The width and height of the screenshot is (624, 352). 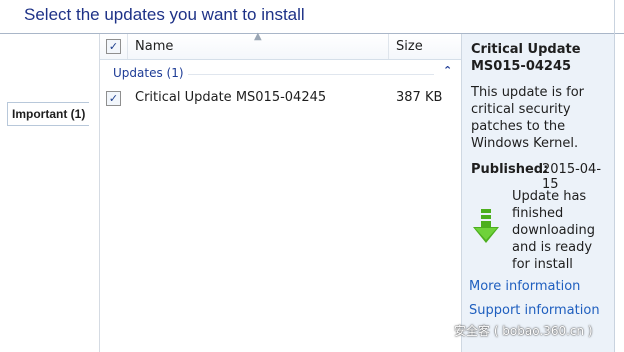 What do you see at coordinates (49, 193) in the screenshot?
I see `category-column: Important (1)` at bounding box center [49, 193].